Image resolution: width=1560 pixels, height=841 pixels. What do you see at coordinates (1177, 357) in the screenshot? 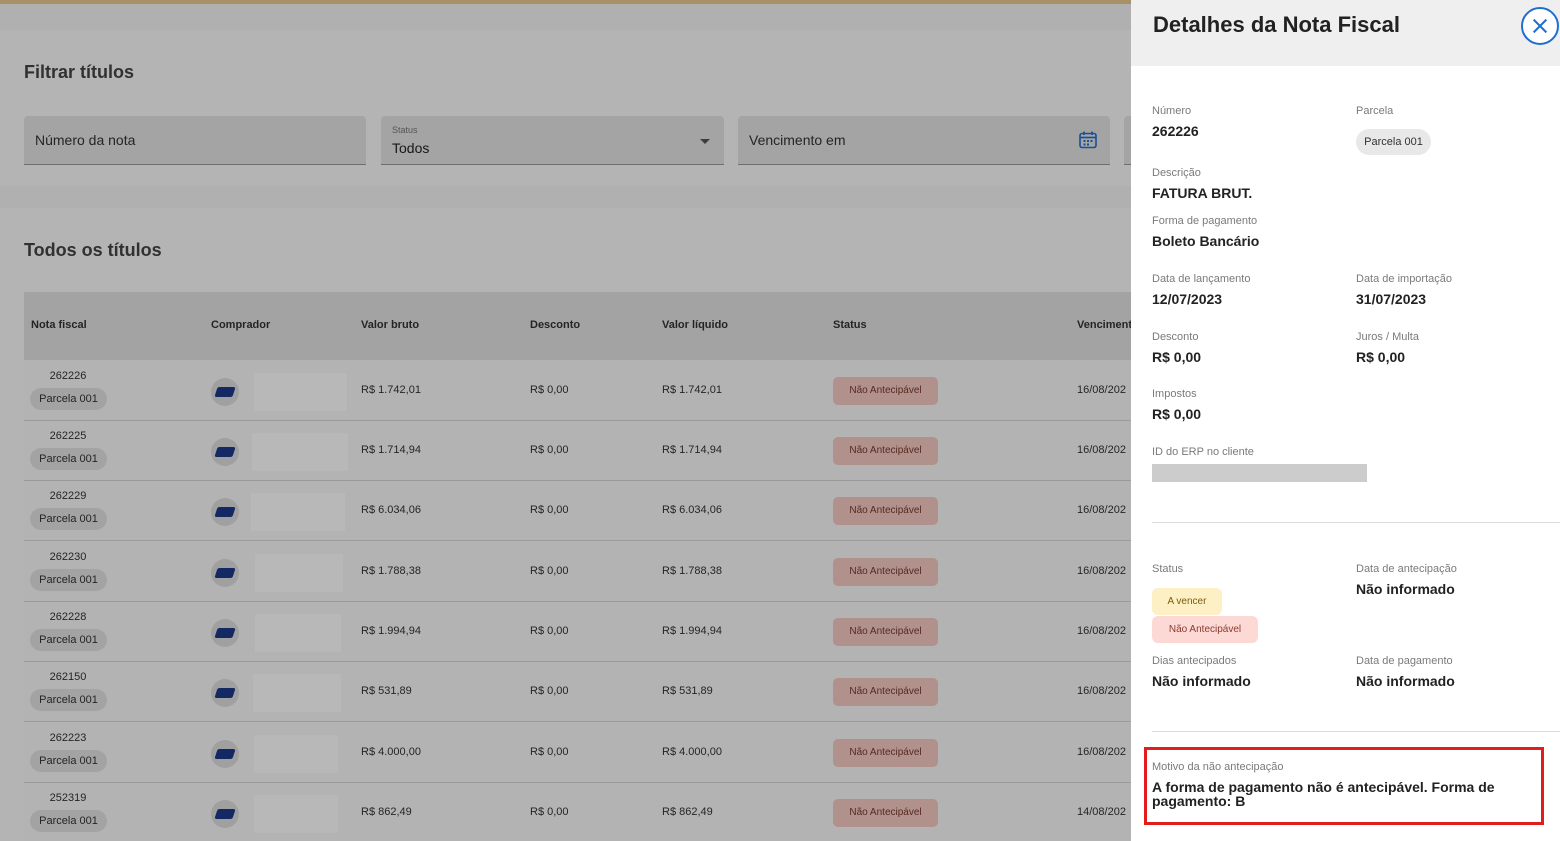
I see `desconto-value: R$ 0,00` at bounding box center [1177, 357].